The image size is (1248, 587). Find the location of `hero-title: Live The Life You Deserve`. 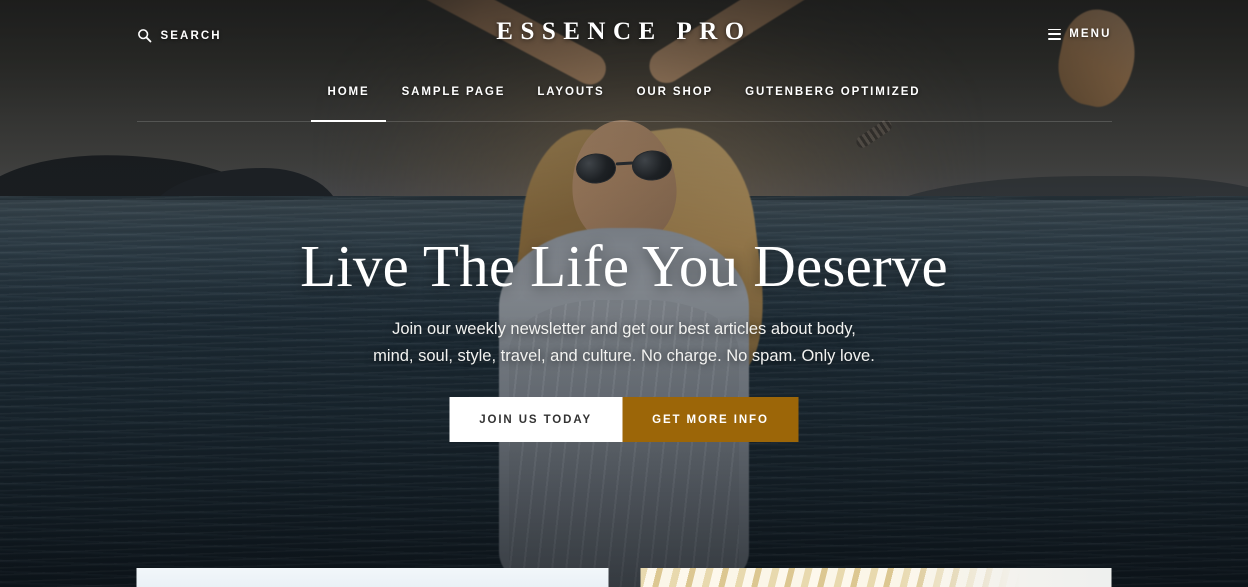

hero-title: Live The Life You Deserve is located at coordinates (624, 266).